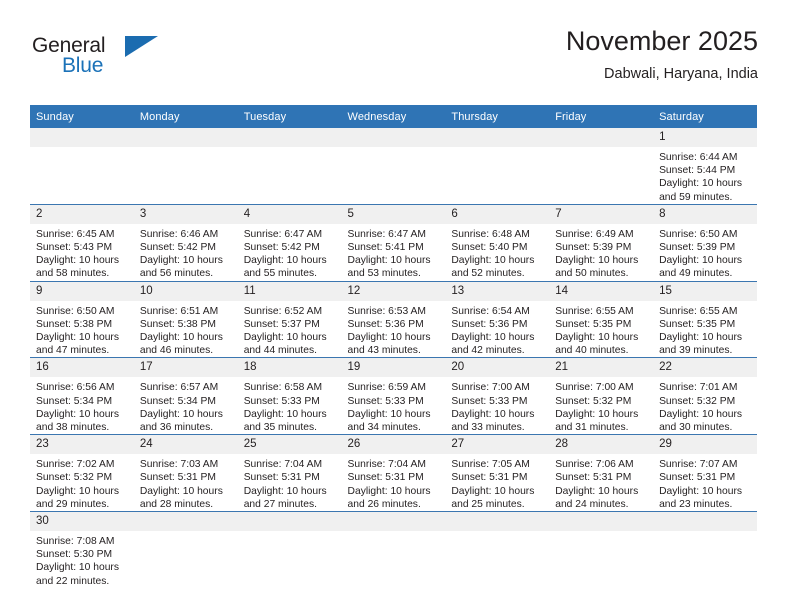  What do you see at coordinates (385, 248) in the screenshot?
I see `sunset-text: Sunset: 5:41 PM` at bounding box center [385, 248].